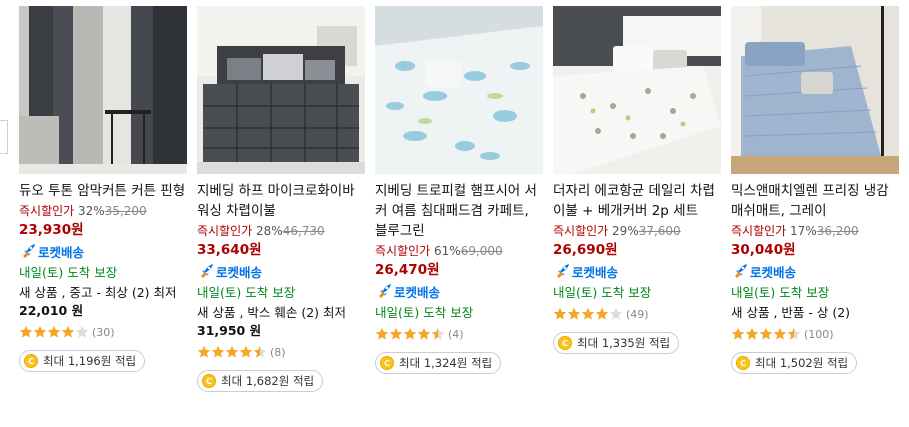 This screenshot has height=427, width=909. Describe the element at coordinates (659, 231) in the screenshot. I see `original-price: 37,600` at that location.